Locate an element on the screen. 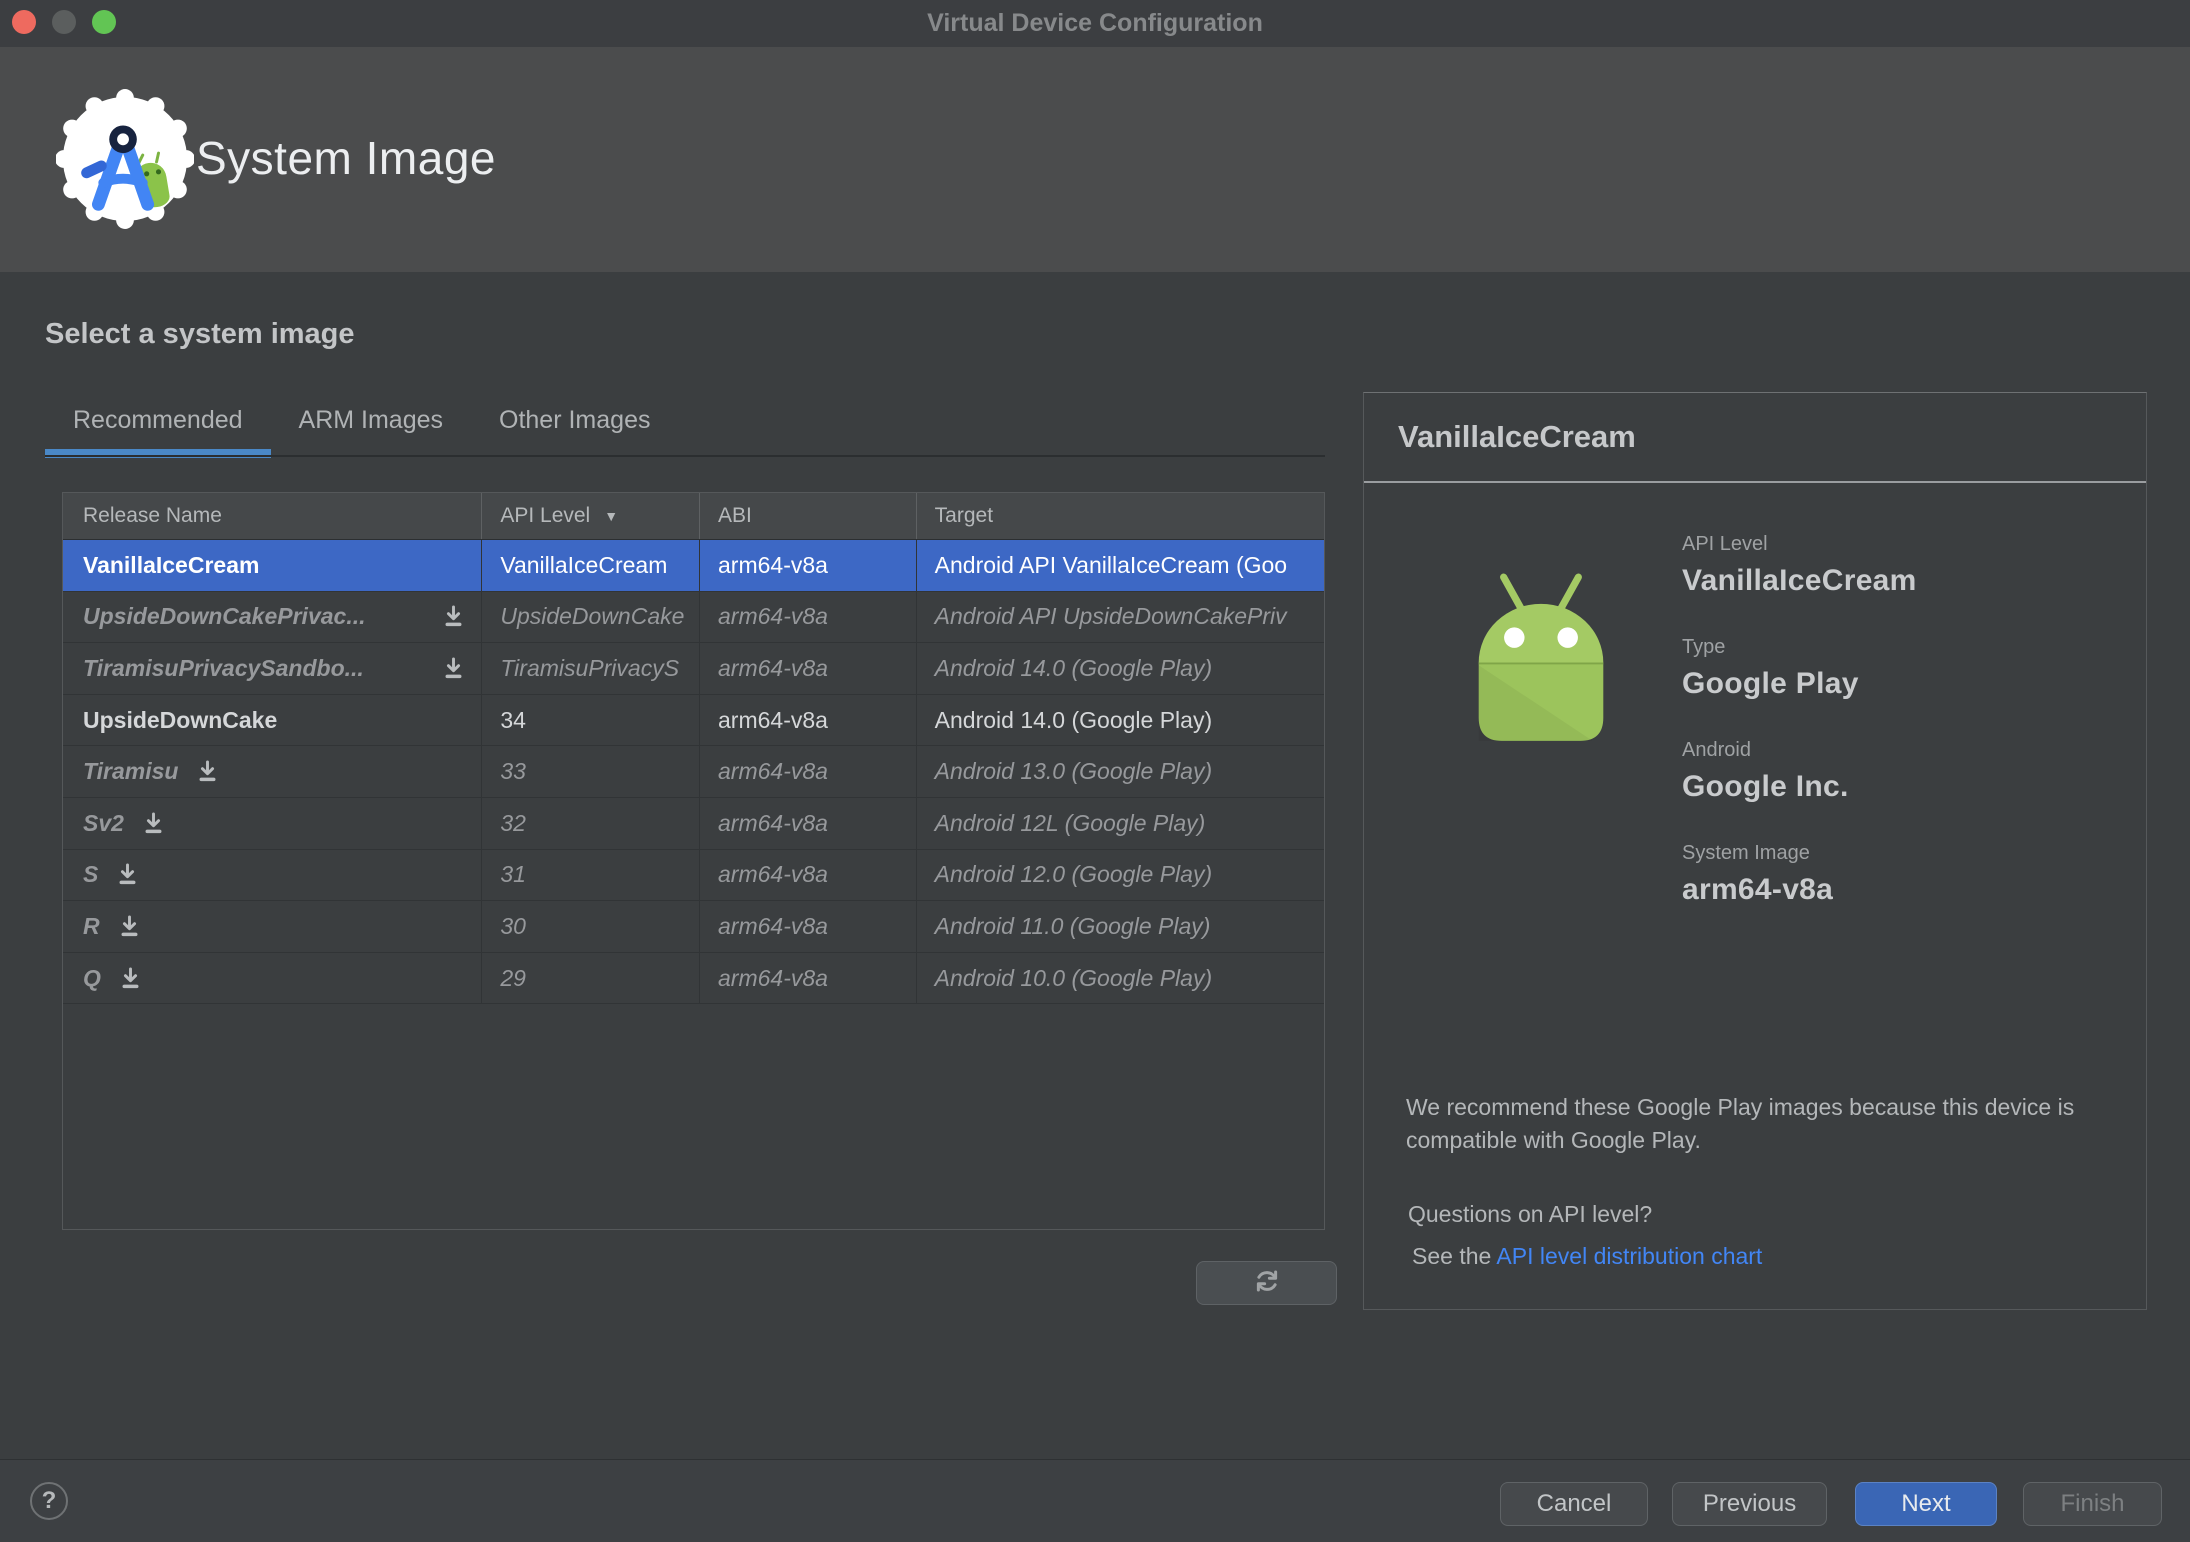 The image size is (2190, 1542). api-level-cell: UpsideDownCake is located at coordinates (591, 617).